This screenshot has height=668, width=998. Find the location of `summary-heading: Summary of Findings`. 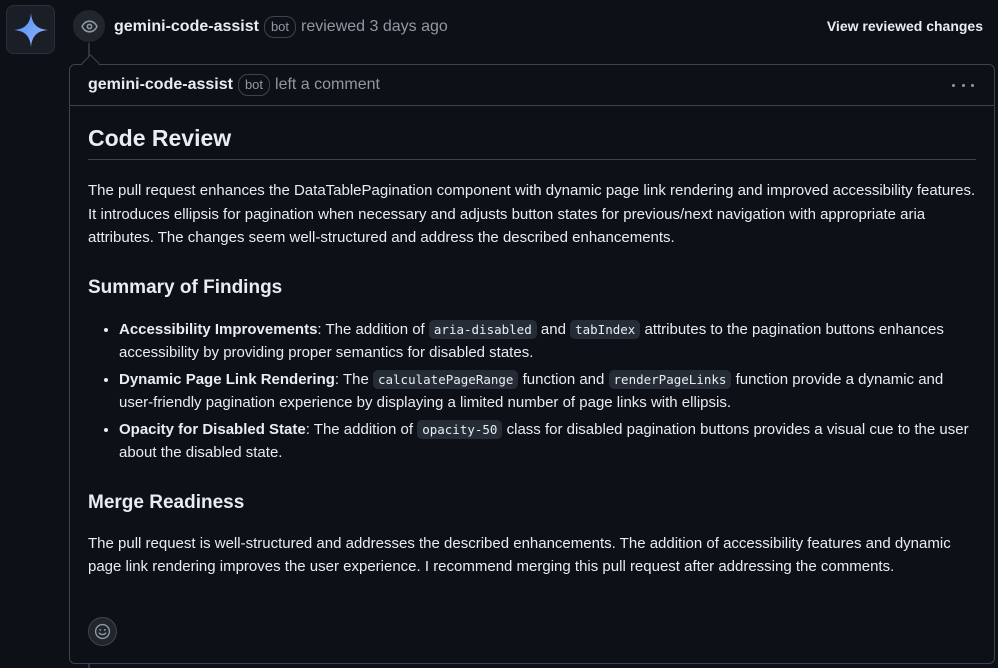

summary-heading: Summary of Findings is located at coordinates (185, 287).